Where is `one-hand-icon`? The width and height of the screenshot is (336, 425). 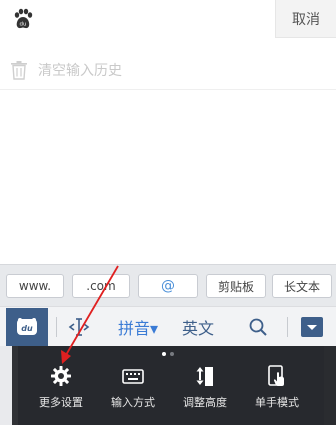 one-hand-icon is located at coordinates (276, 375).